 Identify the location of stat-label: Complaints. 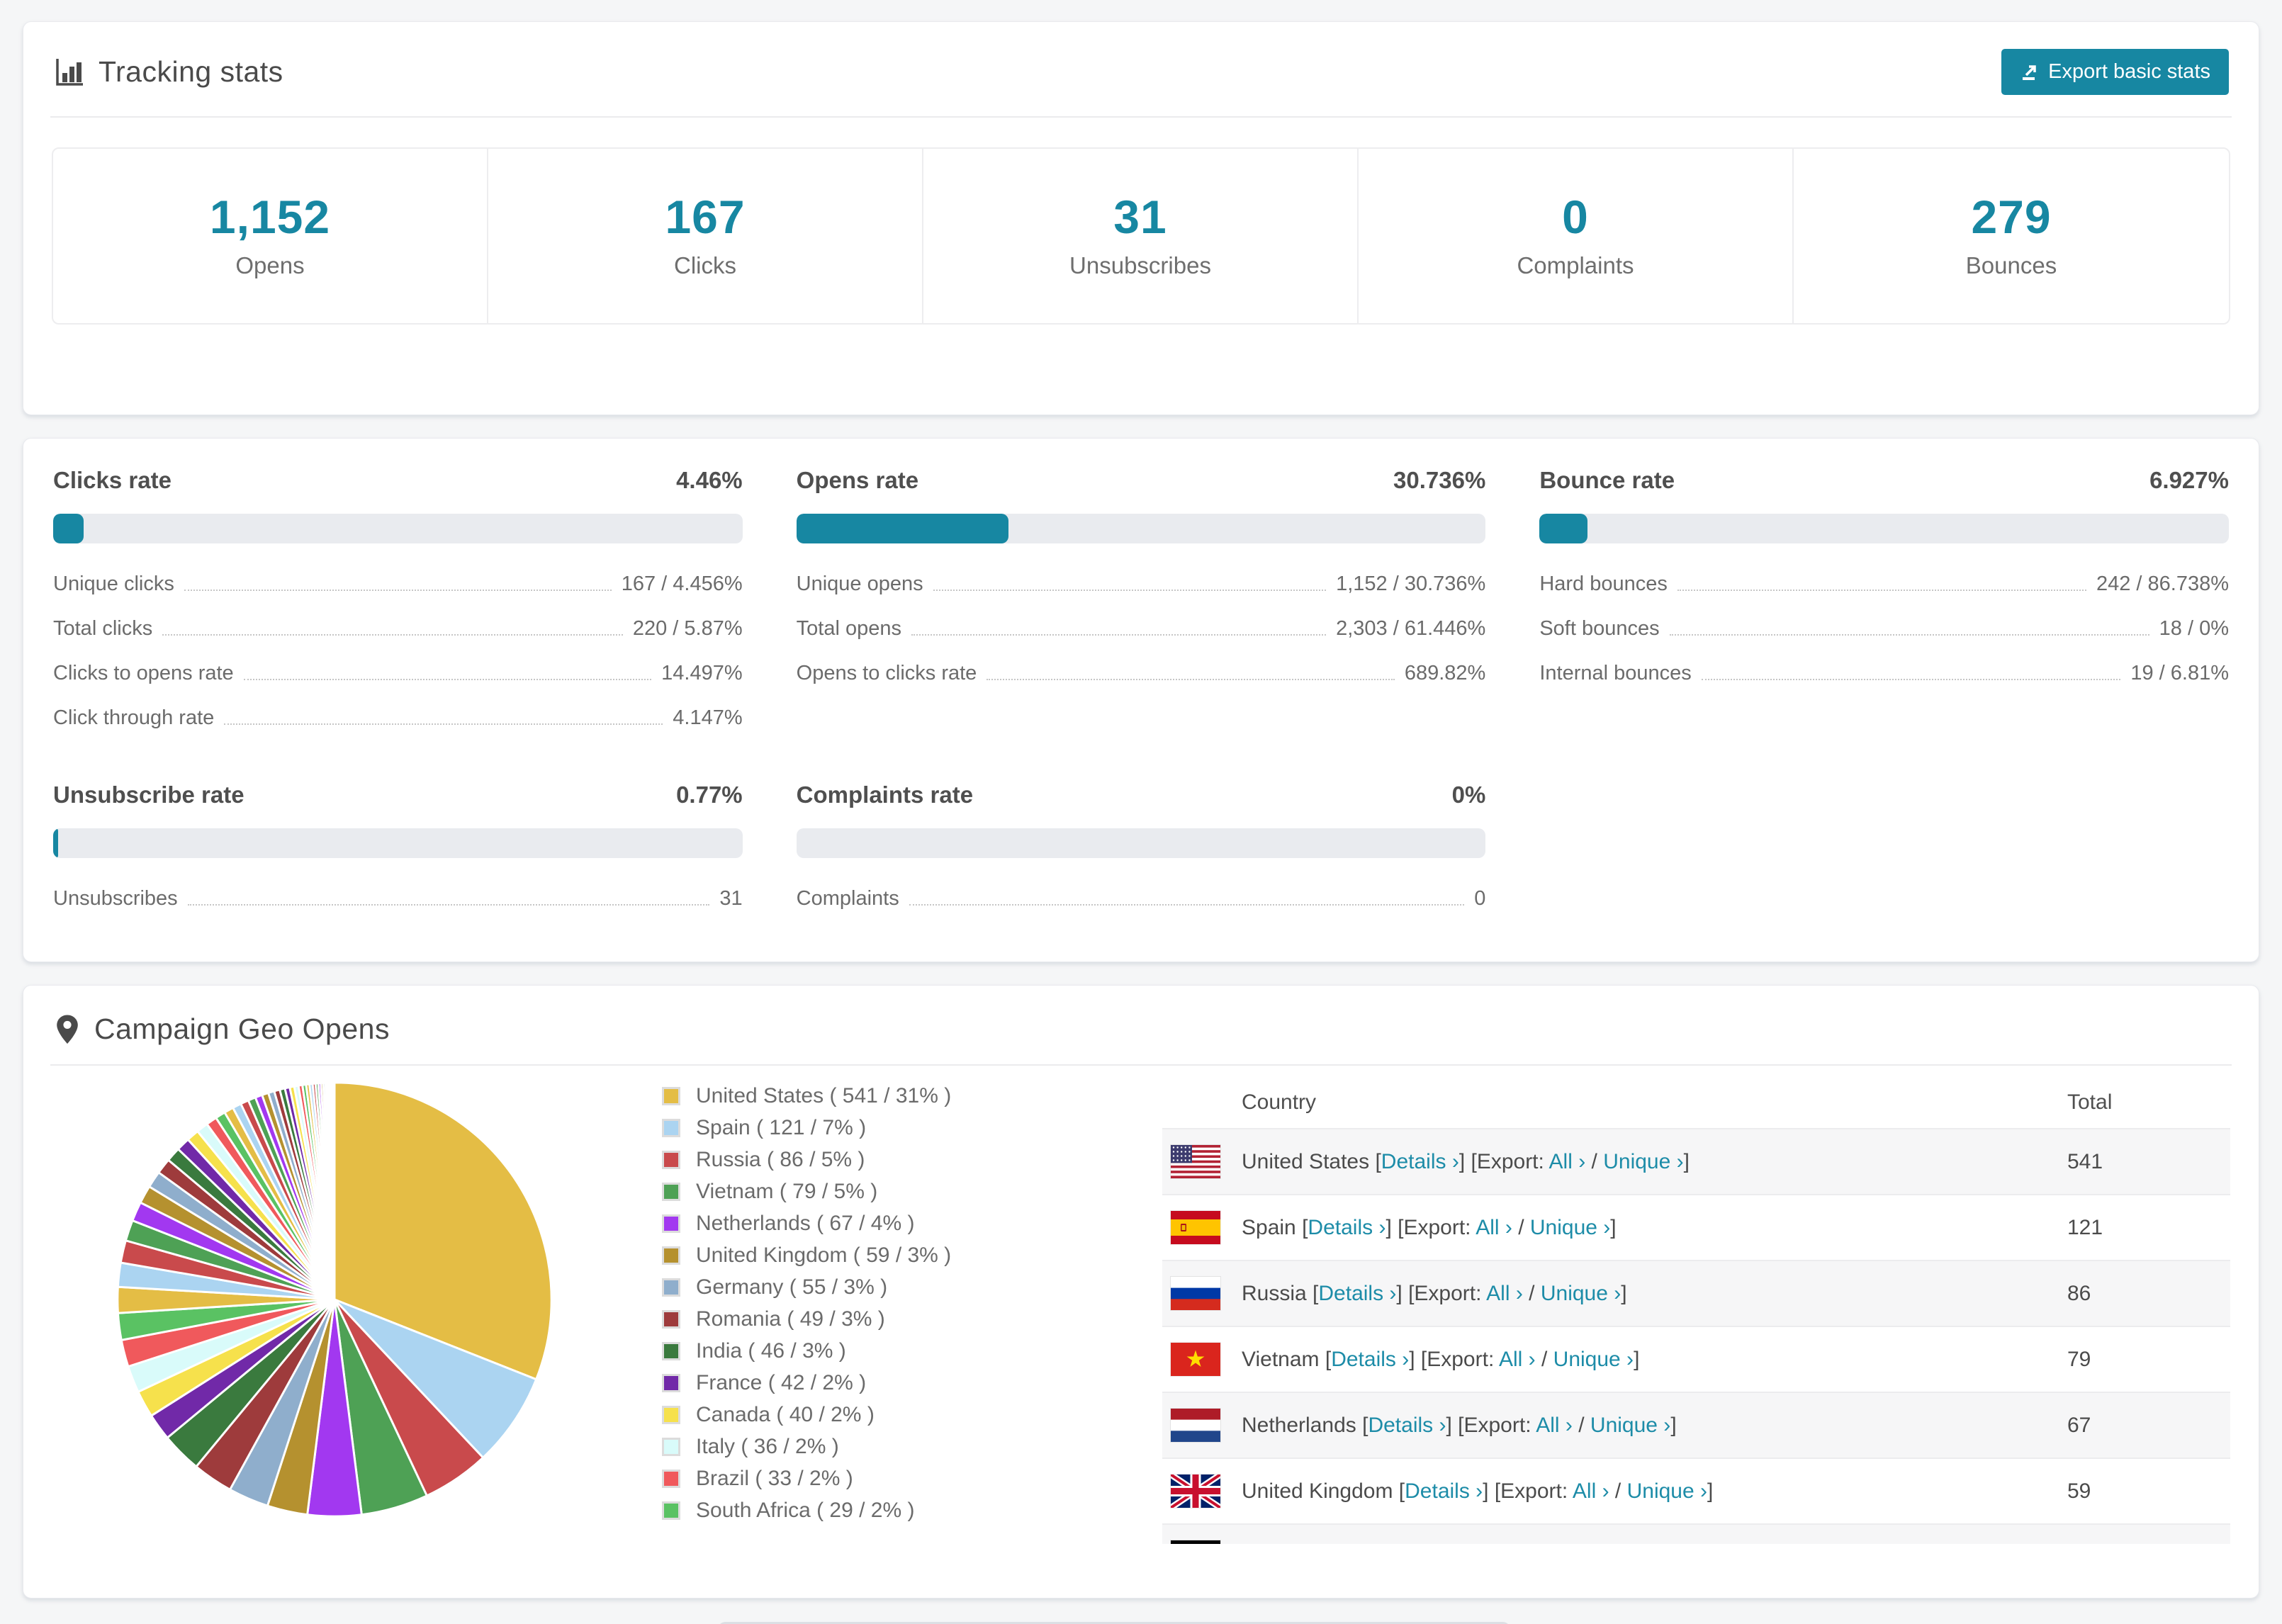
(1575, 265).